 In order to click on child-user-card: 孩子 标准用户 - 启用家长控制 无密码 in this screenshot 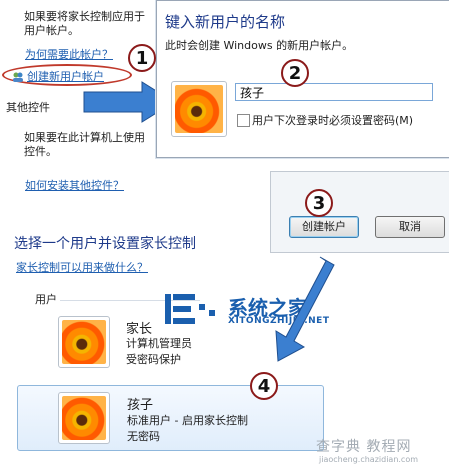, I will do `click(170, 418)`.